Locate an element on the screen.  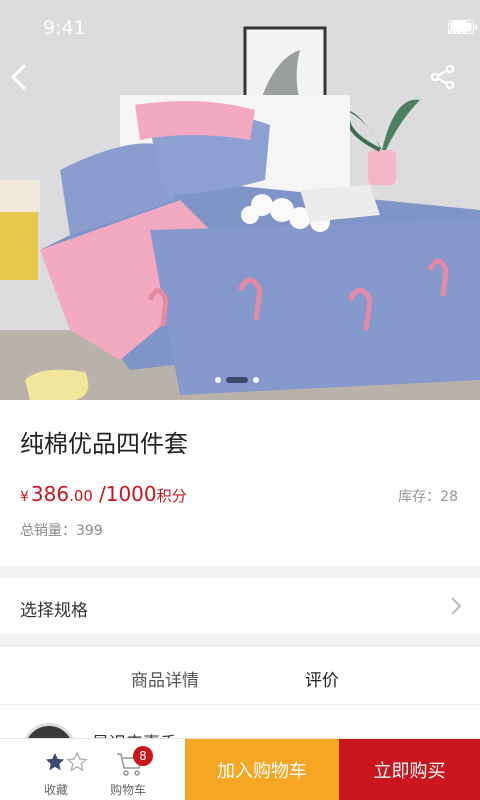
buy-now-button: 立即购买 is located at coordinates (409, 769).